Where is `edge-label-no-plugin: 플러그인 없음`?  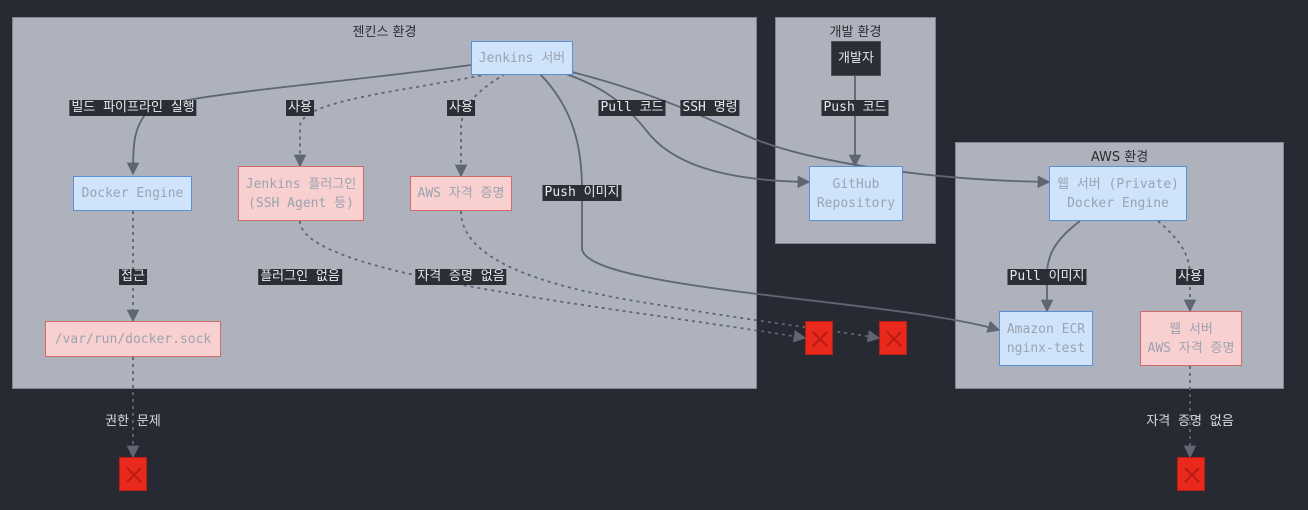 edge-label-no-plugin: 플러그인 없음 is located at coordinates (300, 277).